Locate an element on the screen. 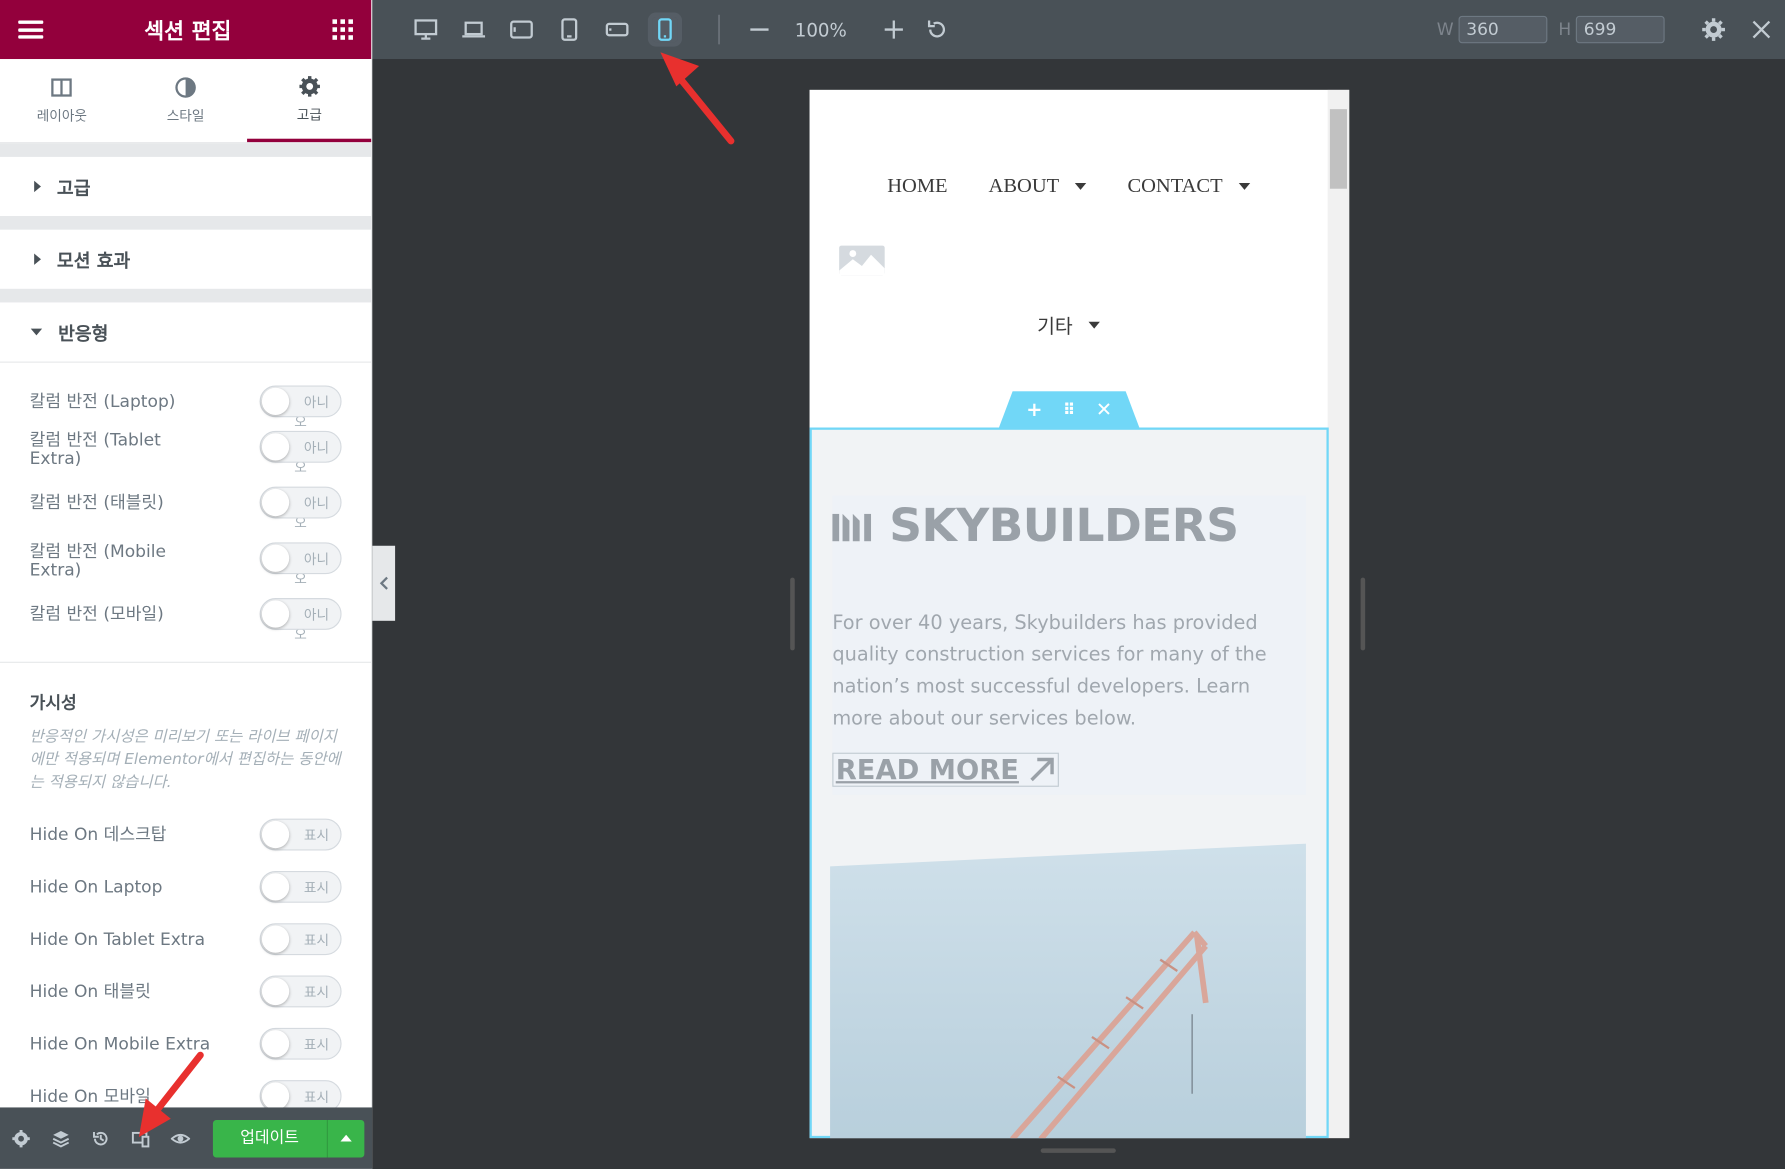 The width and height of the screenshot is (1785, 1169). control-label: 칼럼 반전 (태블릿) is located at coordinates (96, 502).